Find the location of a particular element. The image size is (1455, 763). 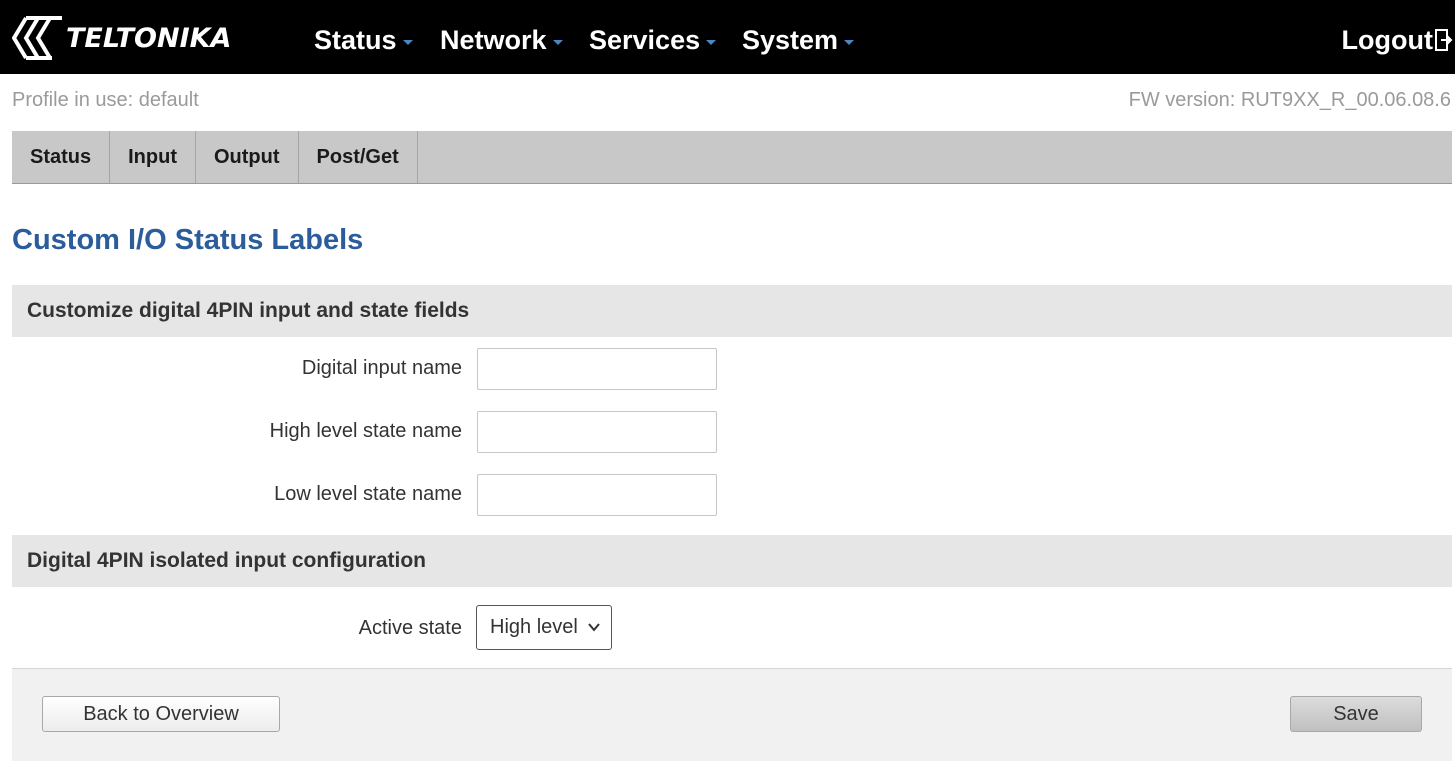

active-state-selected-value: High level is located at coordinates (534, 627).